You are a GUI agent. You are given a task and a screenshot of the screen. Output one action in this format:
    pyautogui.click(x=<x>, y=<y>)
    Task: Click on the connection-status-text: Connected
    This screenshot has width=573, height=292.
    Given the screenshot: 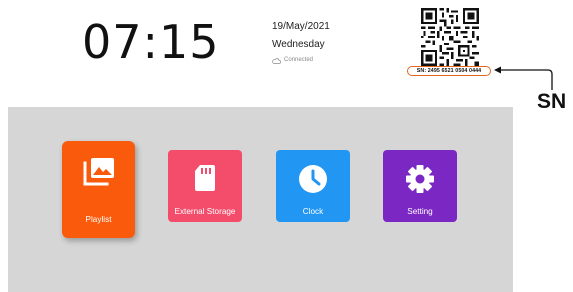 What is the action you would take?
    pyautogui.click(x=299, y=60)
    